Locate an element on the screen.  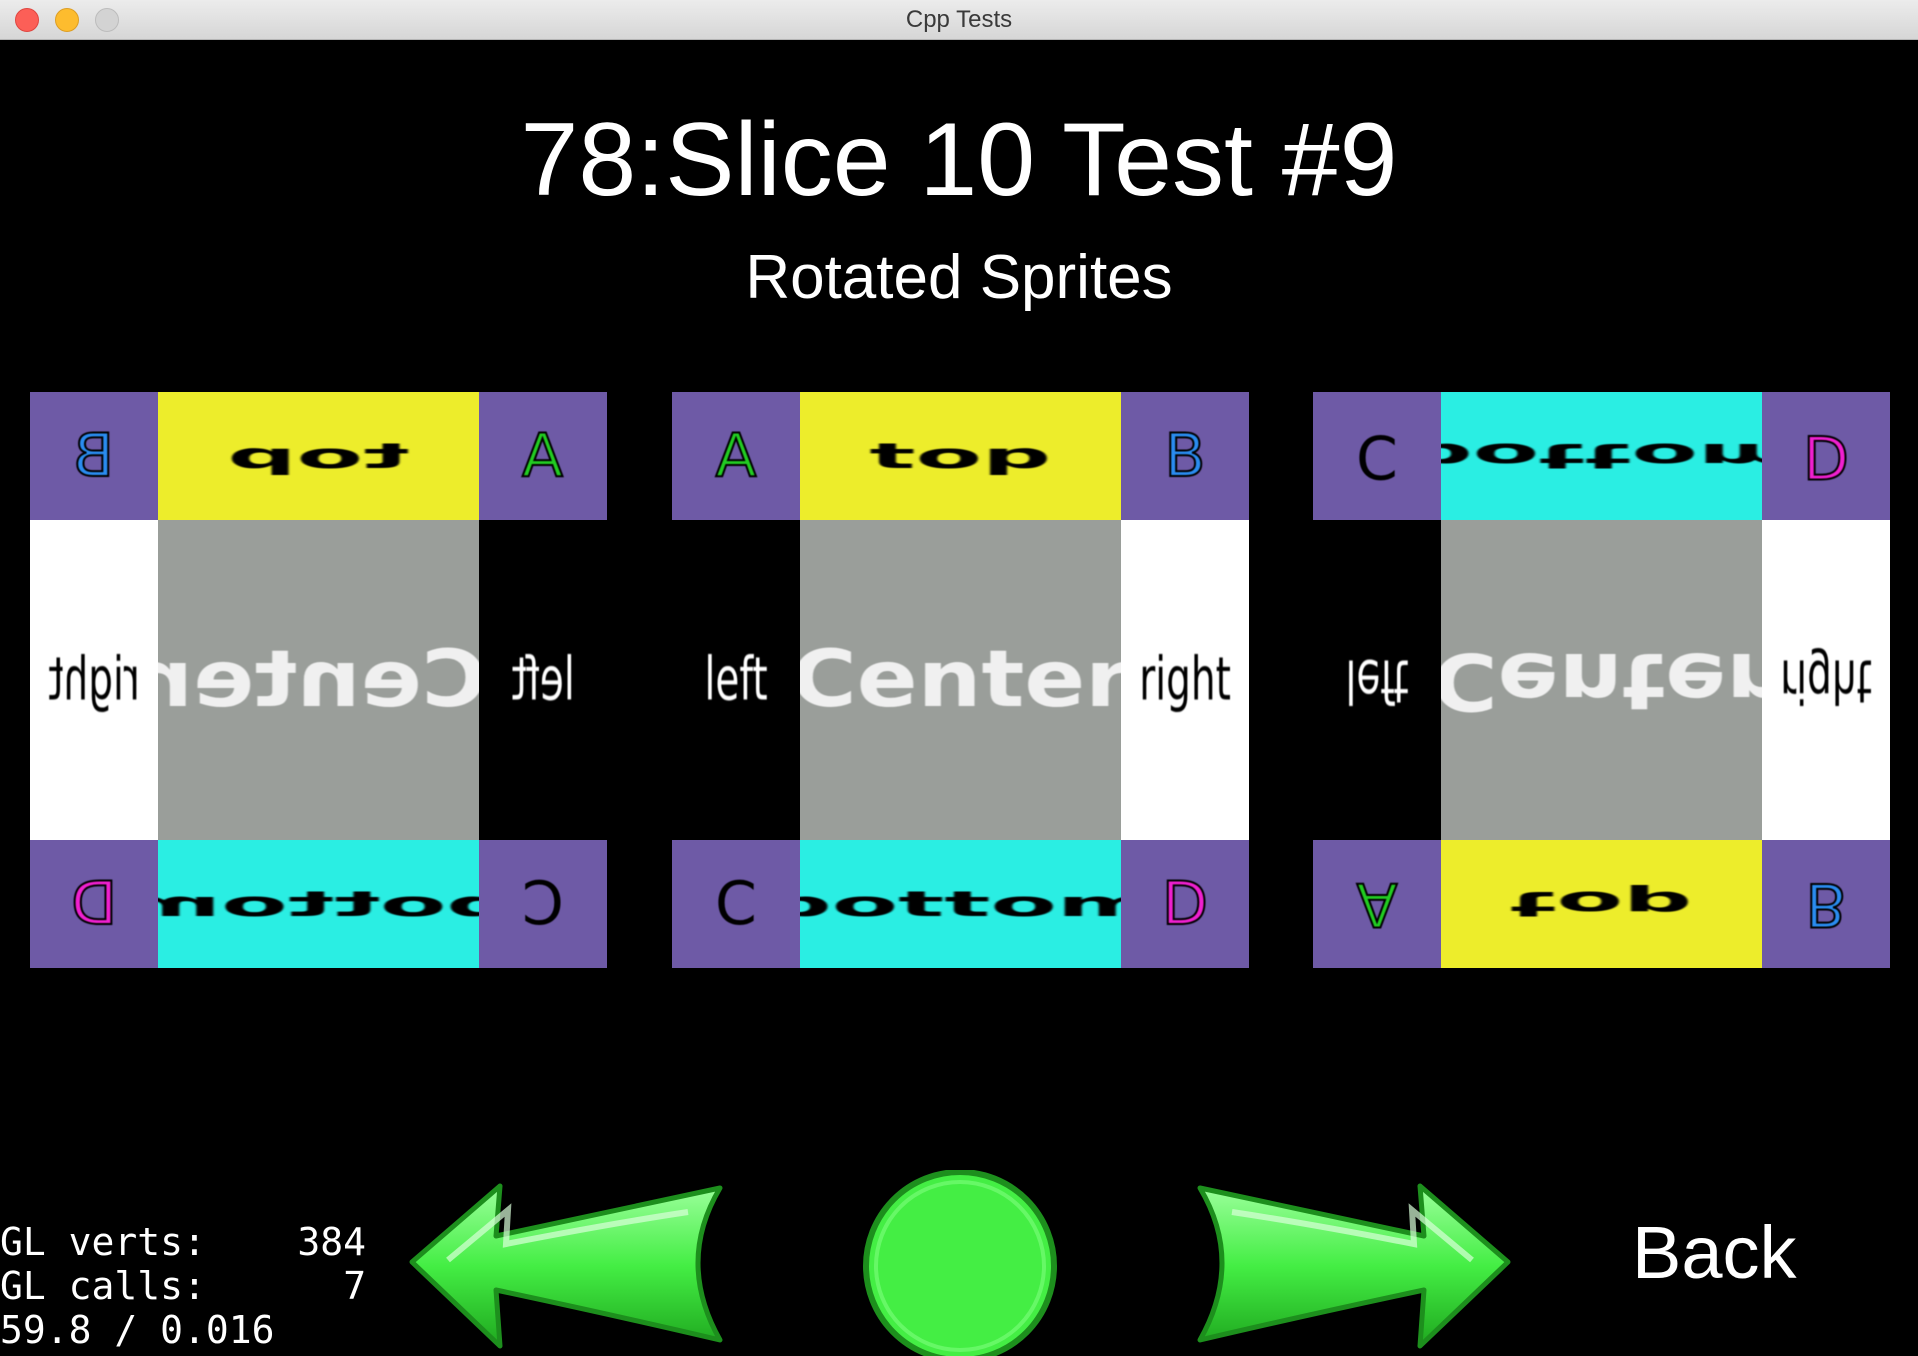
corner-tl-label: C is located at coordinates (1377, 456).